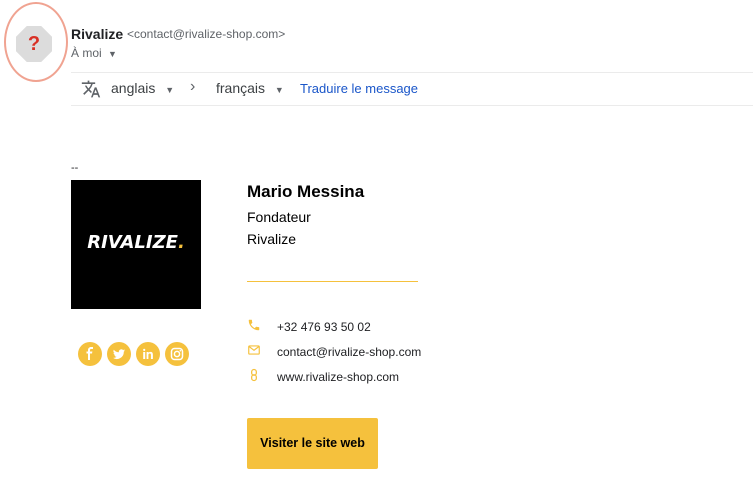 Image resolution: width=753 pixels, height=485 pixels. Describe the element at coordinates (349, 352) in the screenshot. I see `email-address: contact@rivalize-shop.com` at that location.